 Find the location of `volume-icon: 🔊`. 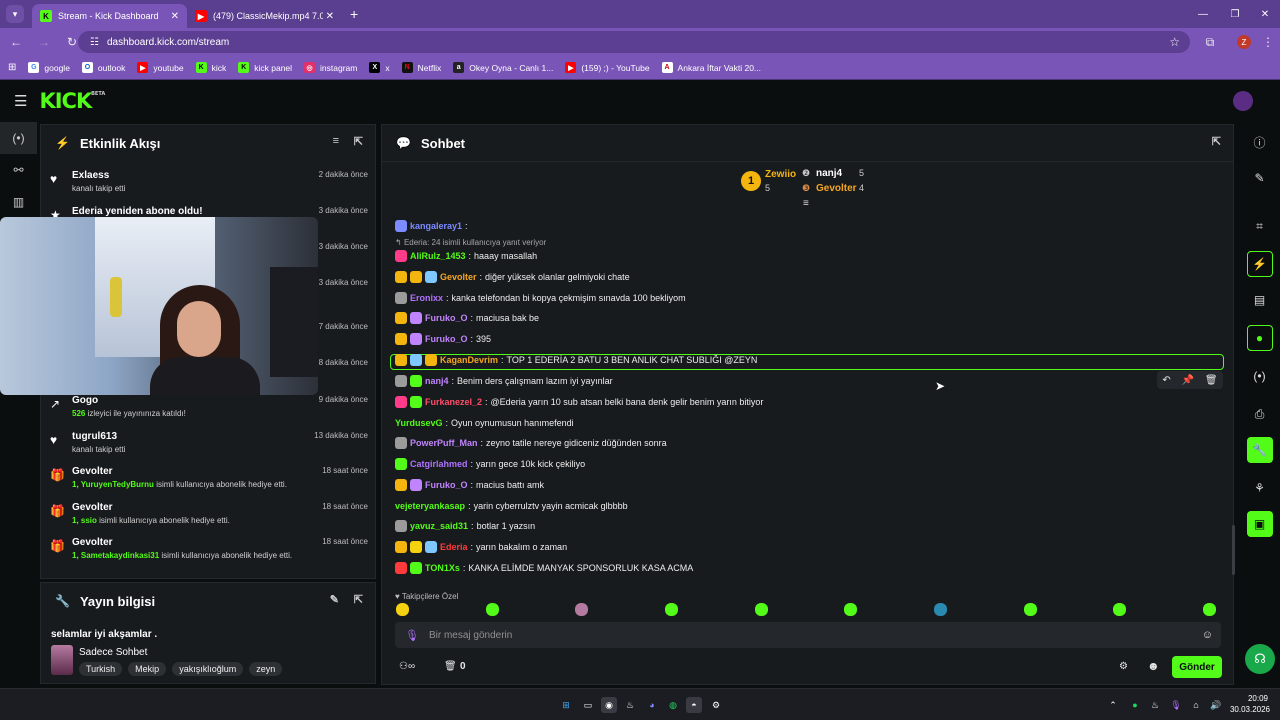

volume-icon: 🔊 is located at coordinates (1216, 705).